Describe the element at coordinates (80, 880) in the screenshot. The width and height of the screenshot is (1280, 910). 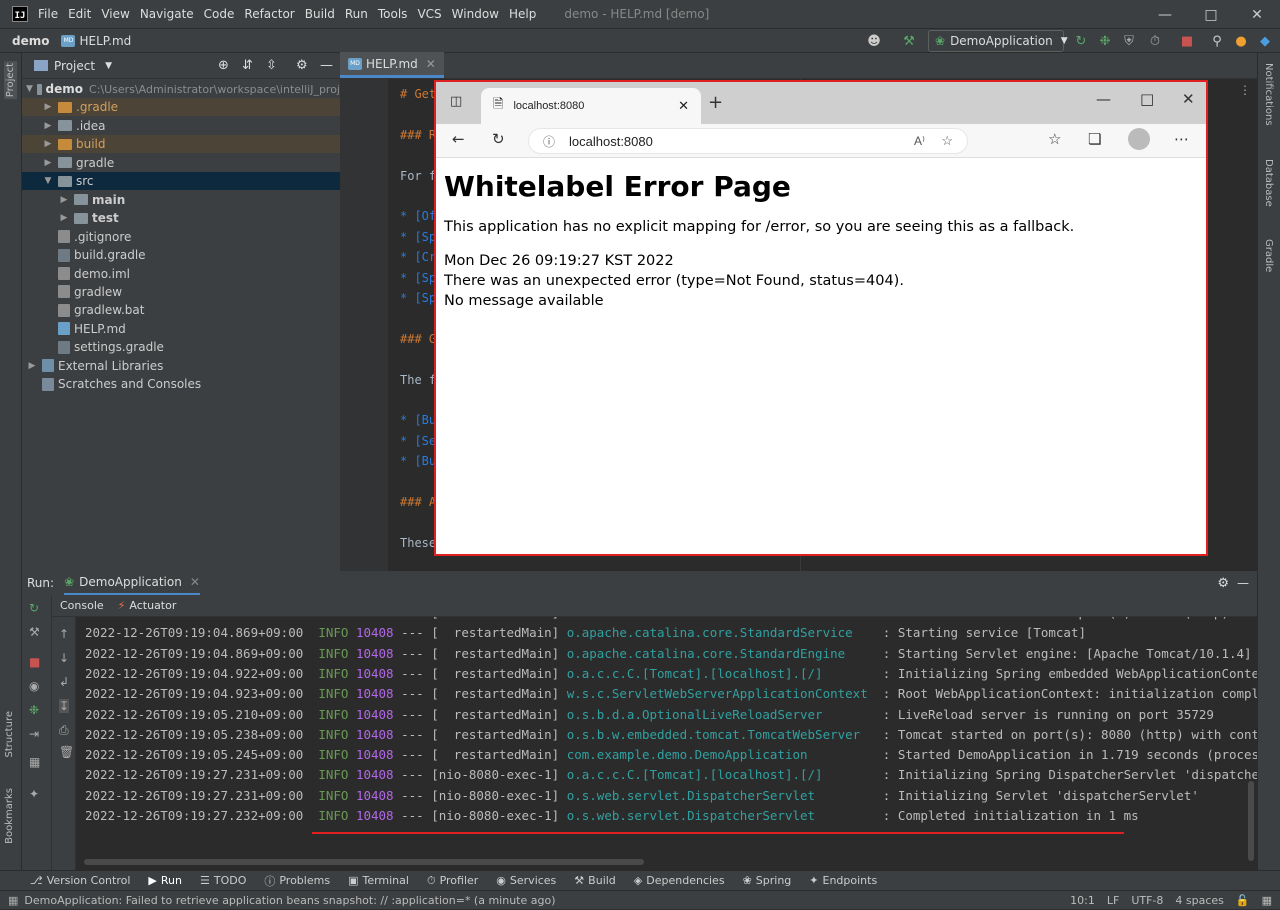
I see `tool-button-version-control: ⎇ Version Control` at that location.